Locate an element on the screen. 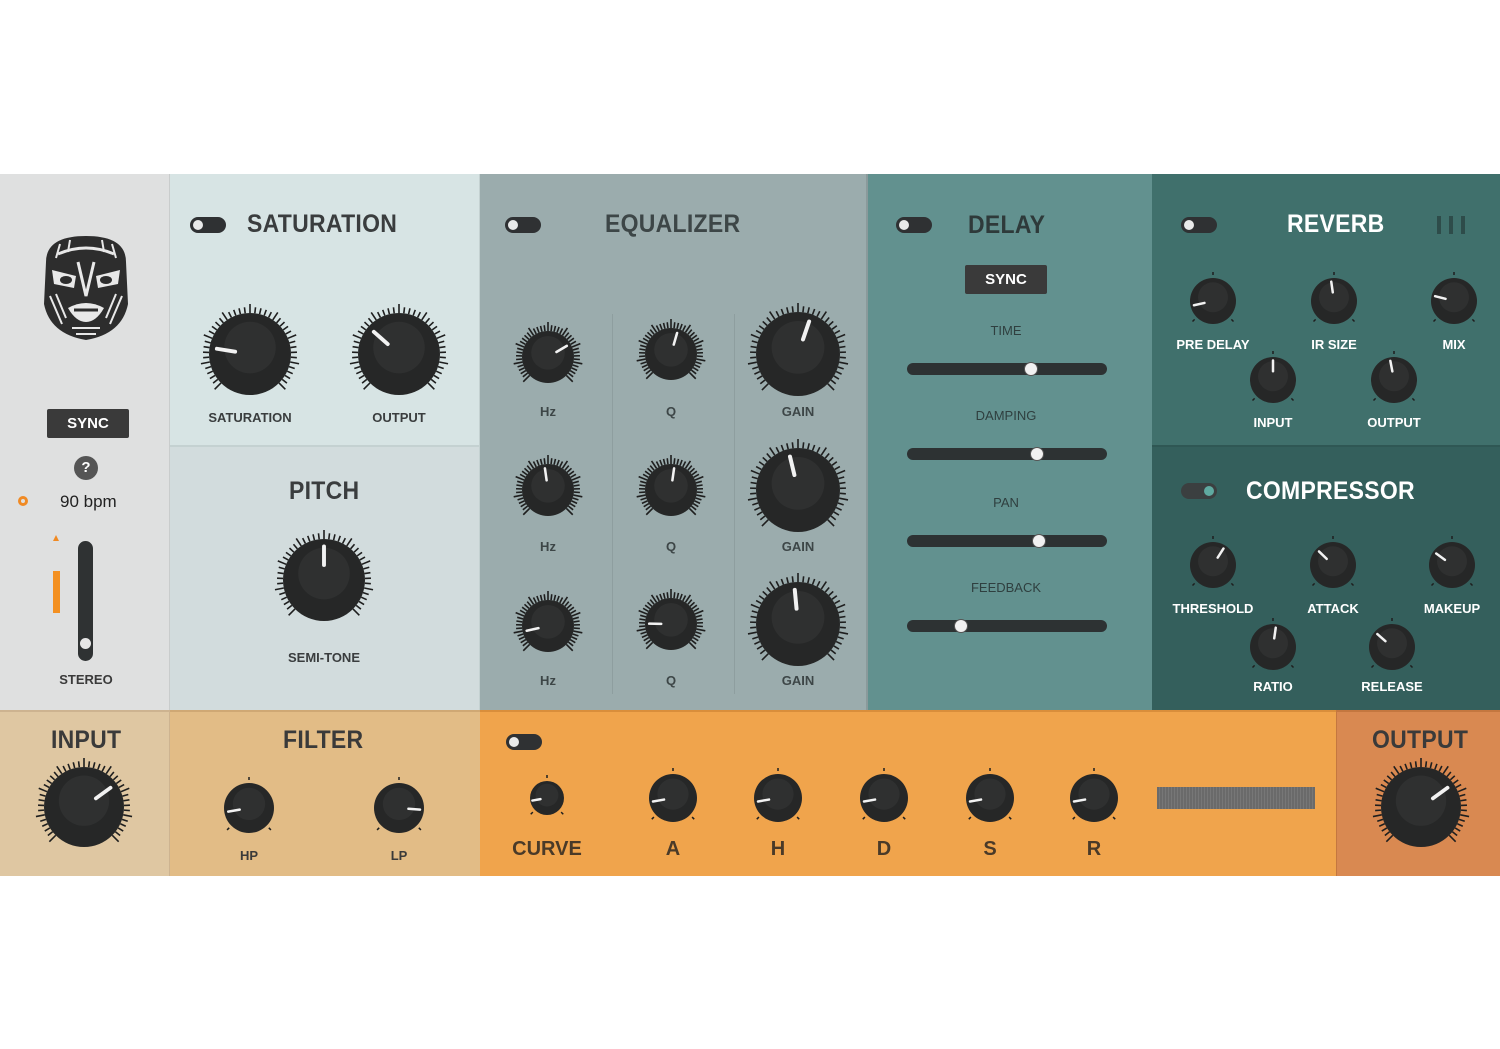 The image size is (1500, 1049). compressor-threshold-label: THRESHOLD is located at coordinates (1213, 608).